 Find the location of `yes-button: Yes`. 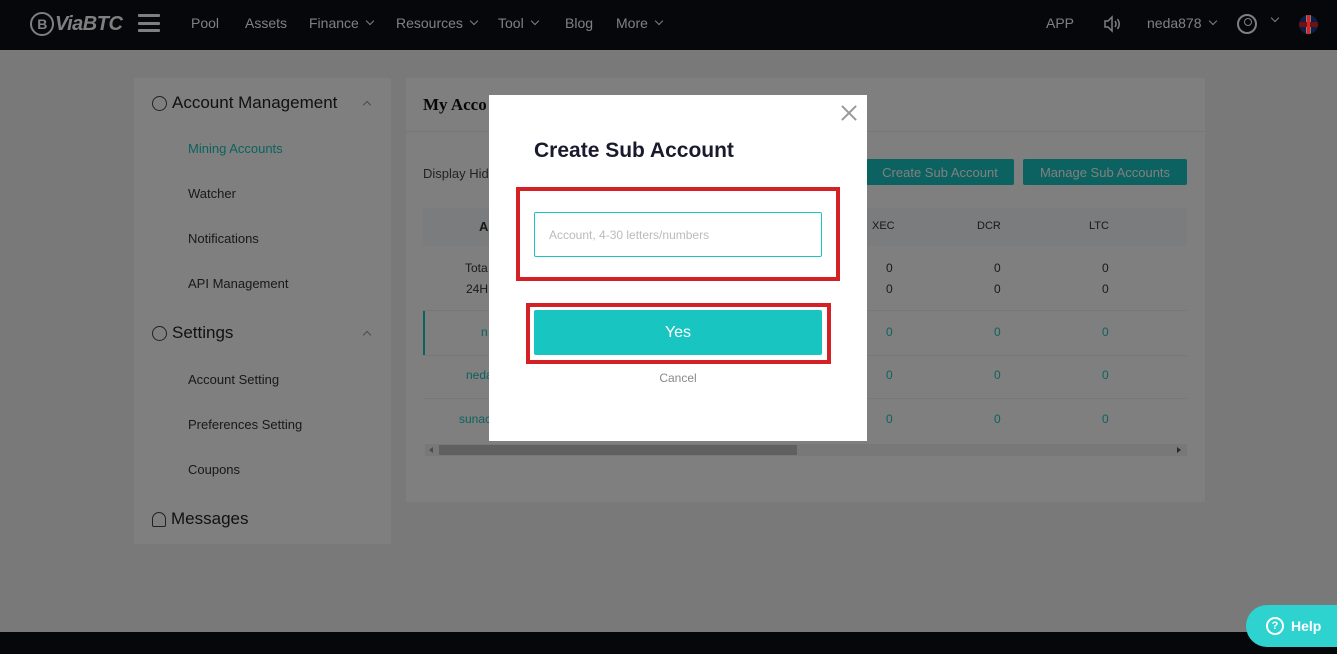

yes-button: Yes is located at coordinates (678, 332).